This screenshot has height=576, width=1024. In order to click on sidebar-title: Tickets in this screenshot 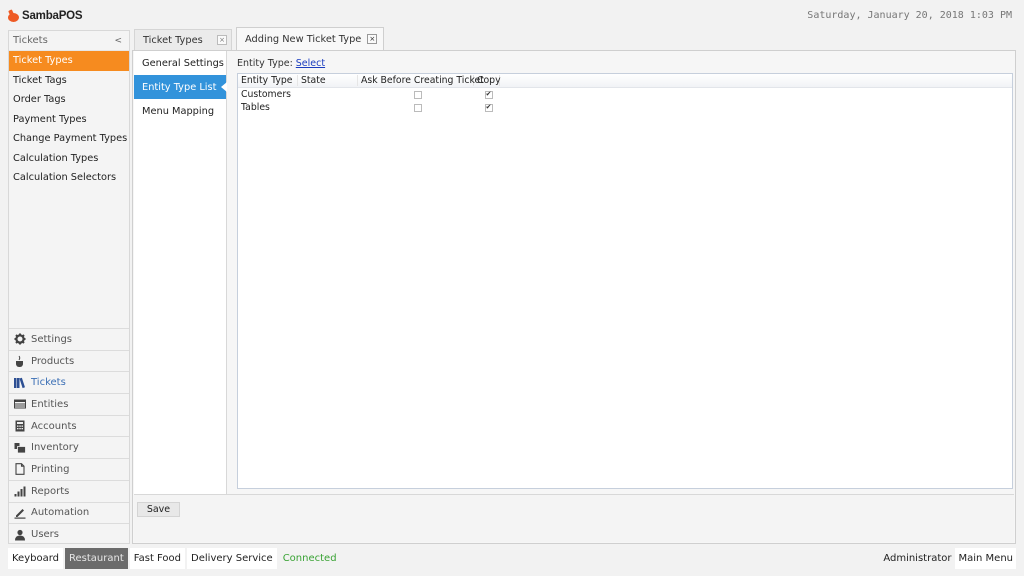, I will do `click(30, 40)`.